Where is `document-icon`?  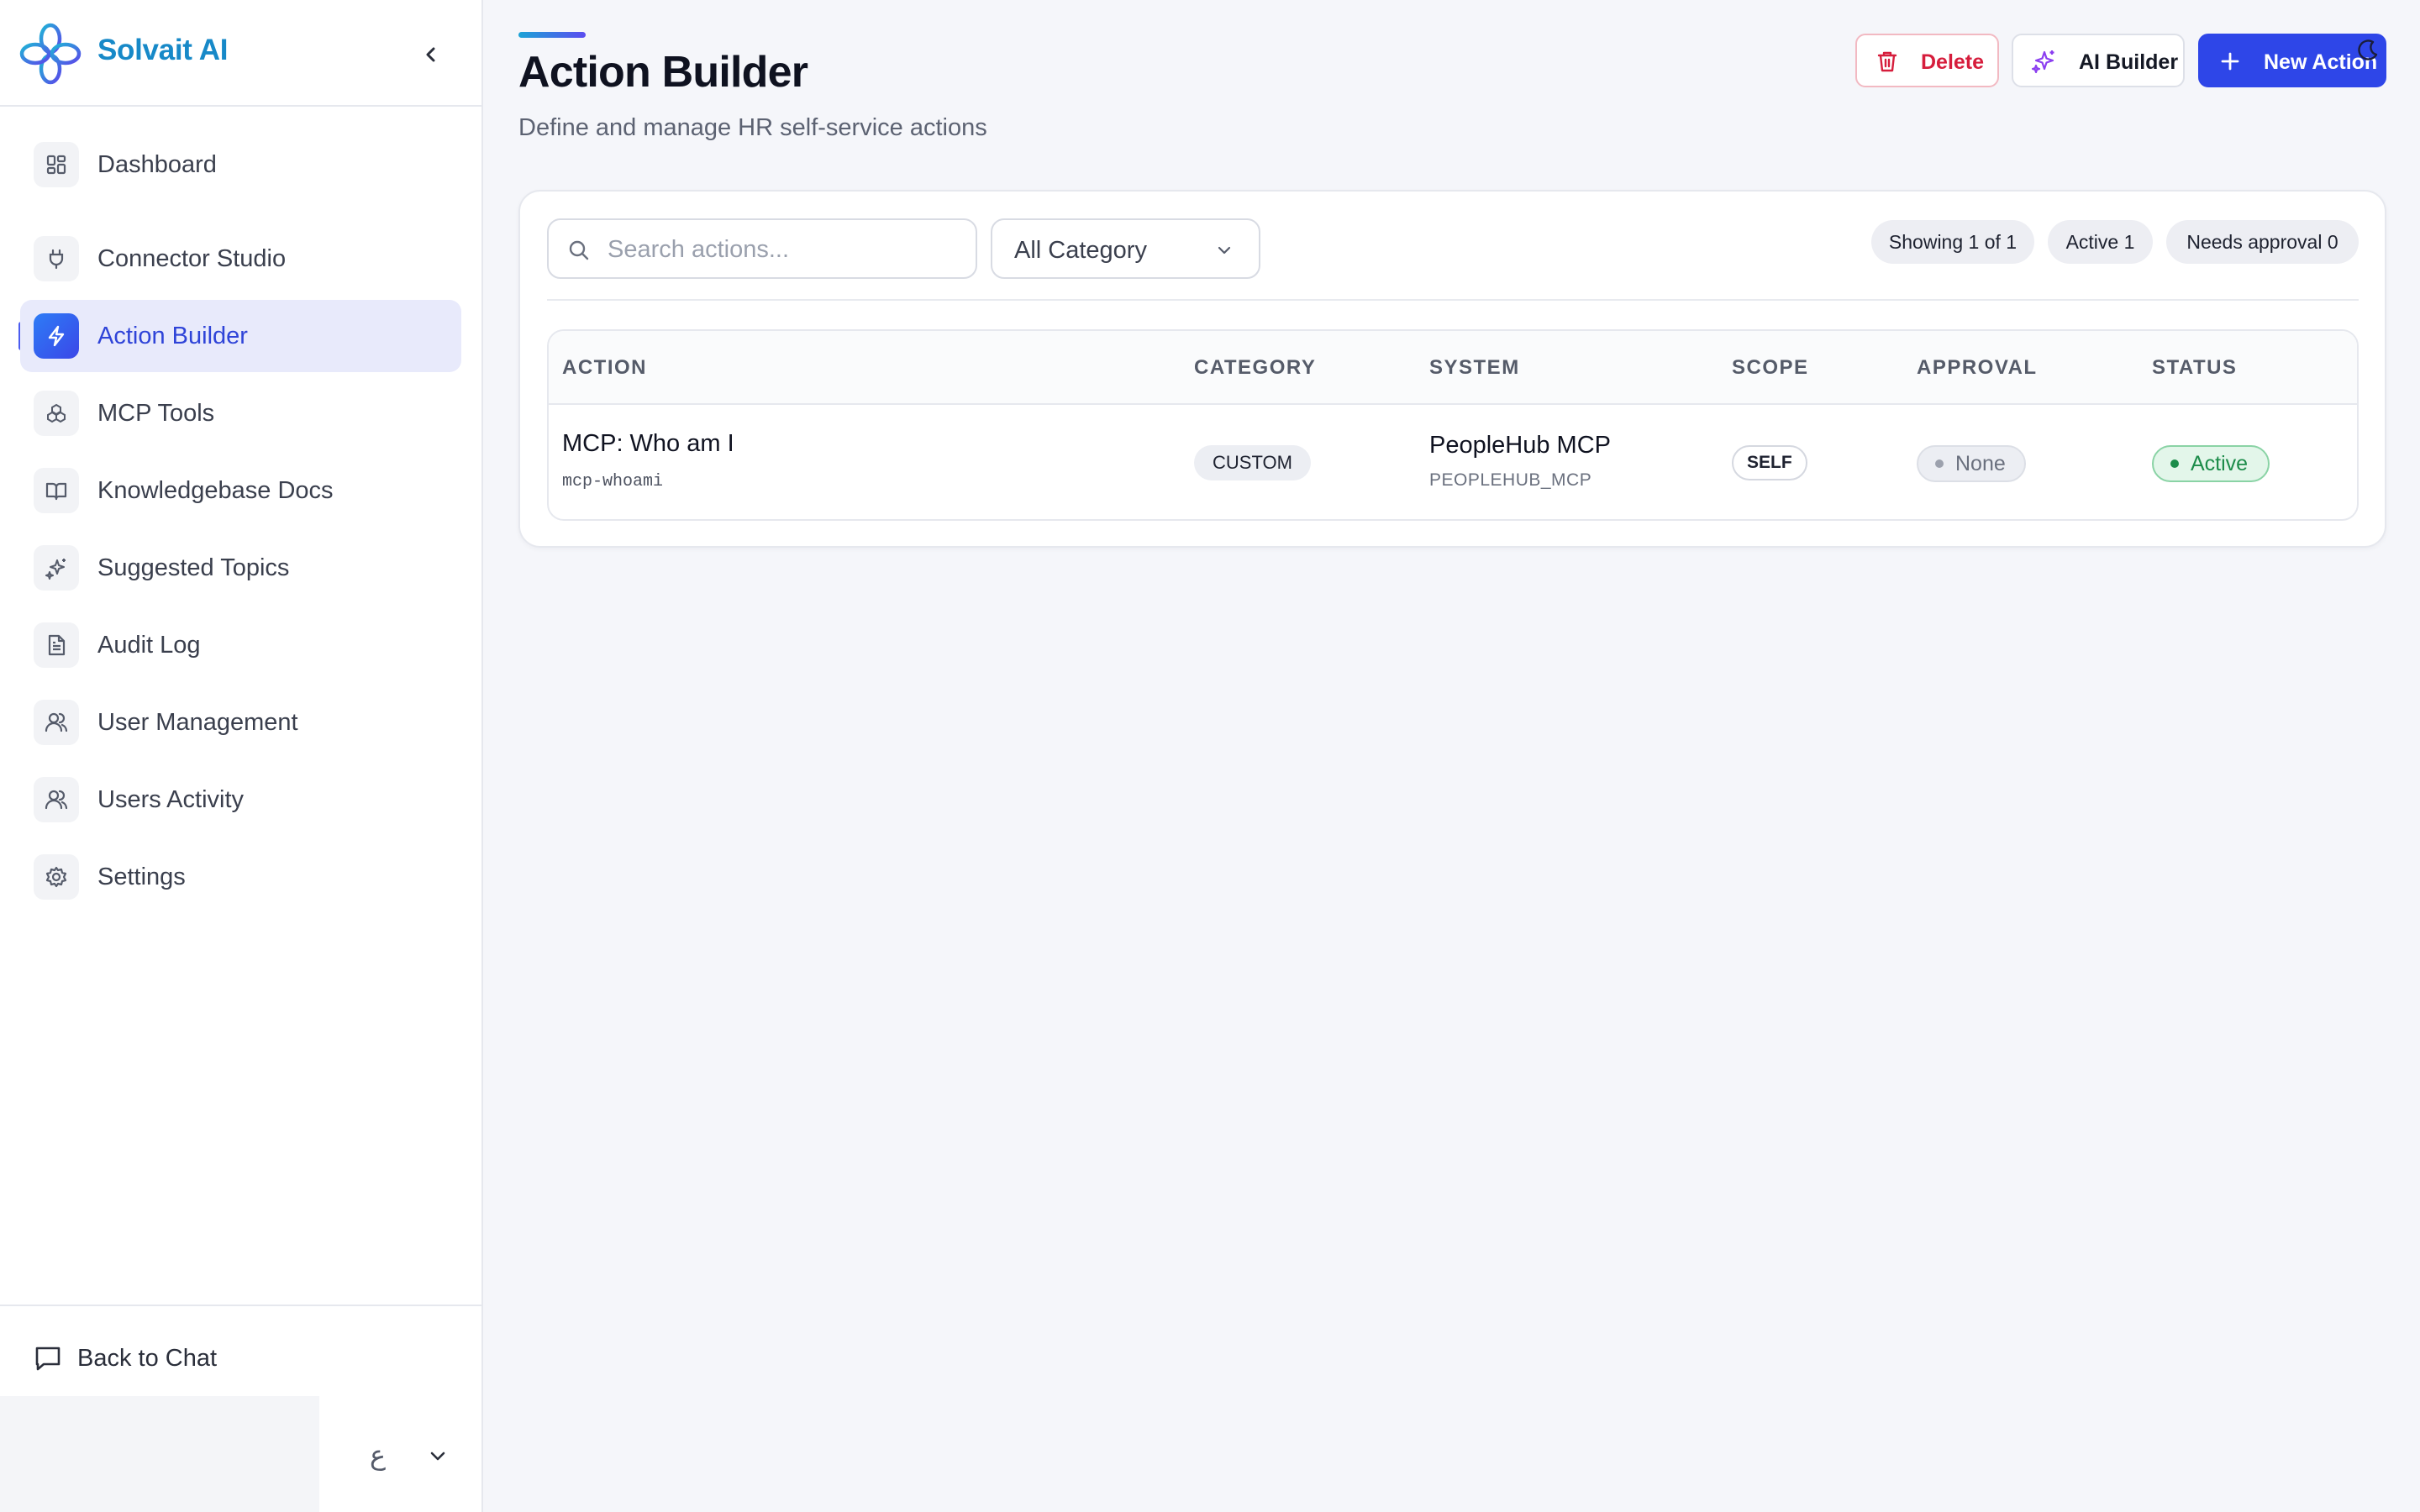
document-icon is located at coordinates (56, 645).